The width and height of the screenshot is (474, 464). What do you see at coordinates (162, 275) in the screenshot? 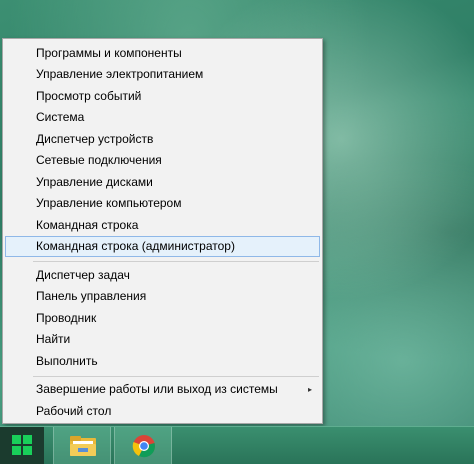
I see `menu-item-task-manager: Диспетчер задач` at bounding box center [162, 275].